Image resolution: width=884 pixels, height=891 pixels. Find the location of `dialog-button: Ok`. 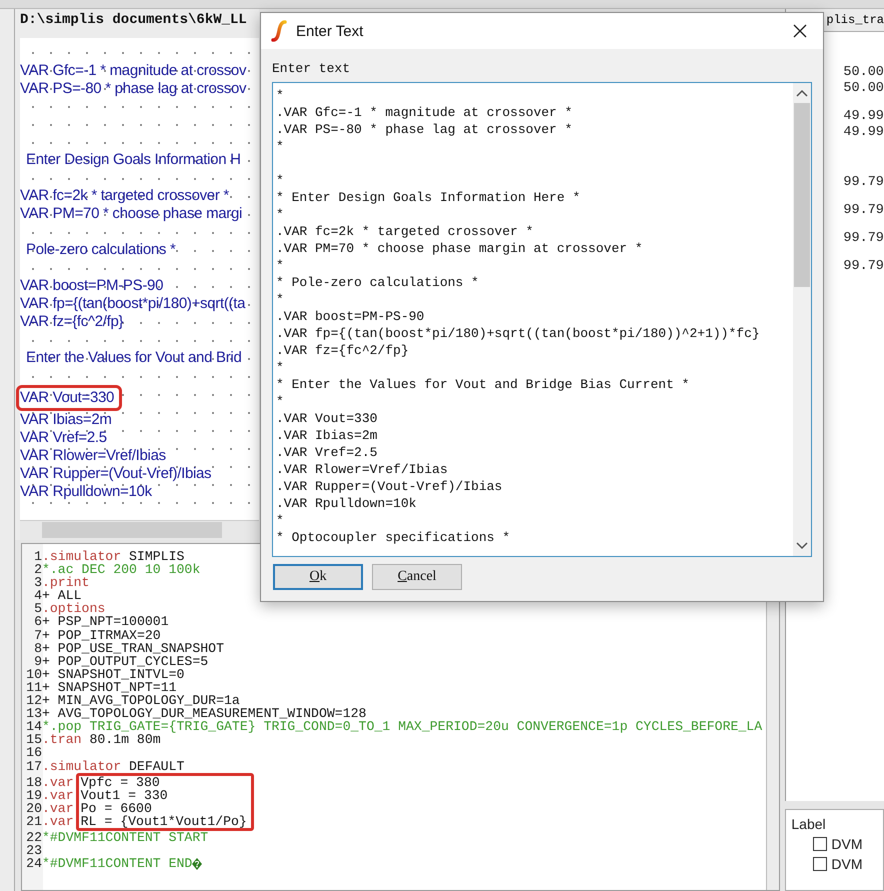

dialog-button: Ok is located at coordinates (318, 577).